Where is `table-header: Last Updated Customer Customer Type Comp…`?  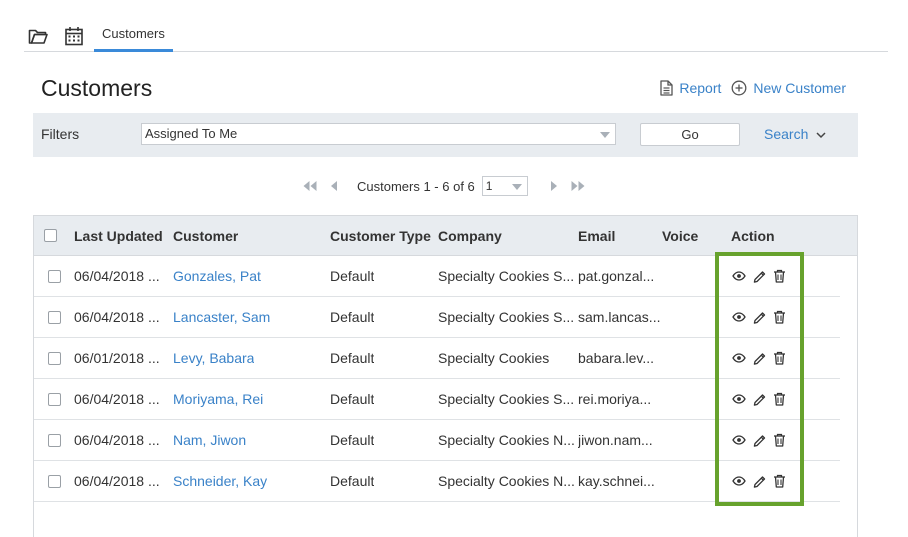
table-header: Last Updated Customer Customer Type Comp… is located at coordinates (445, 236).